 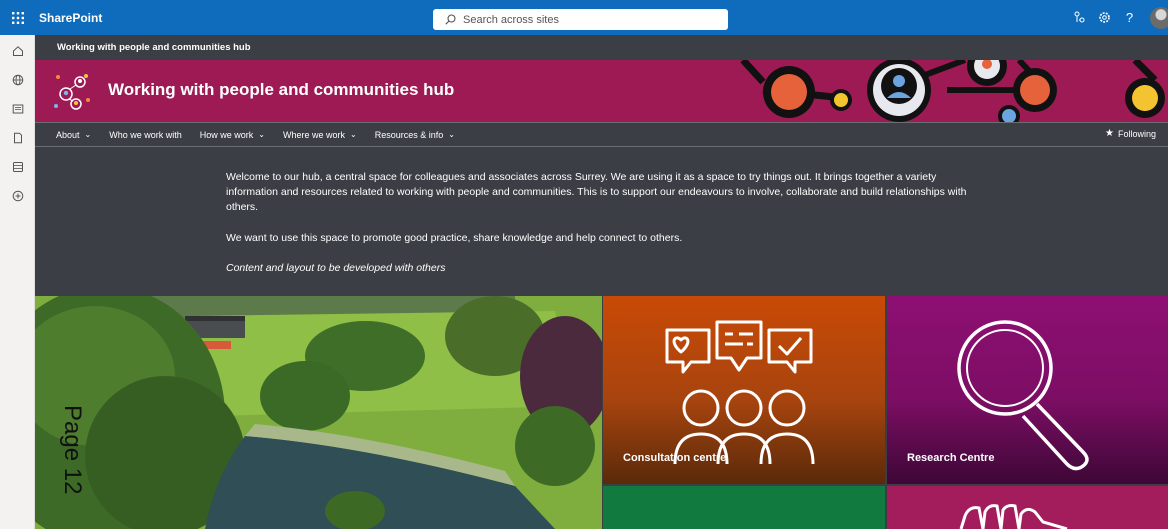 What do you see at coordinates (1013, 516) in the screenshot?
I see `handshake-icon` at bounding box center [1013, 516].